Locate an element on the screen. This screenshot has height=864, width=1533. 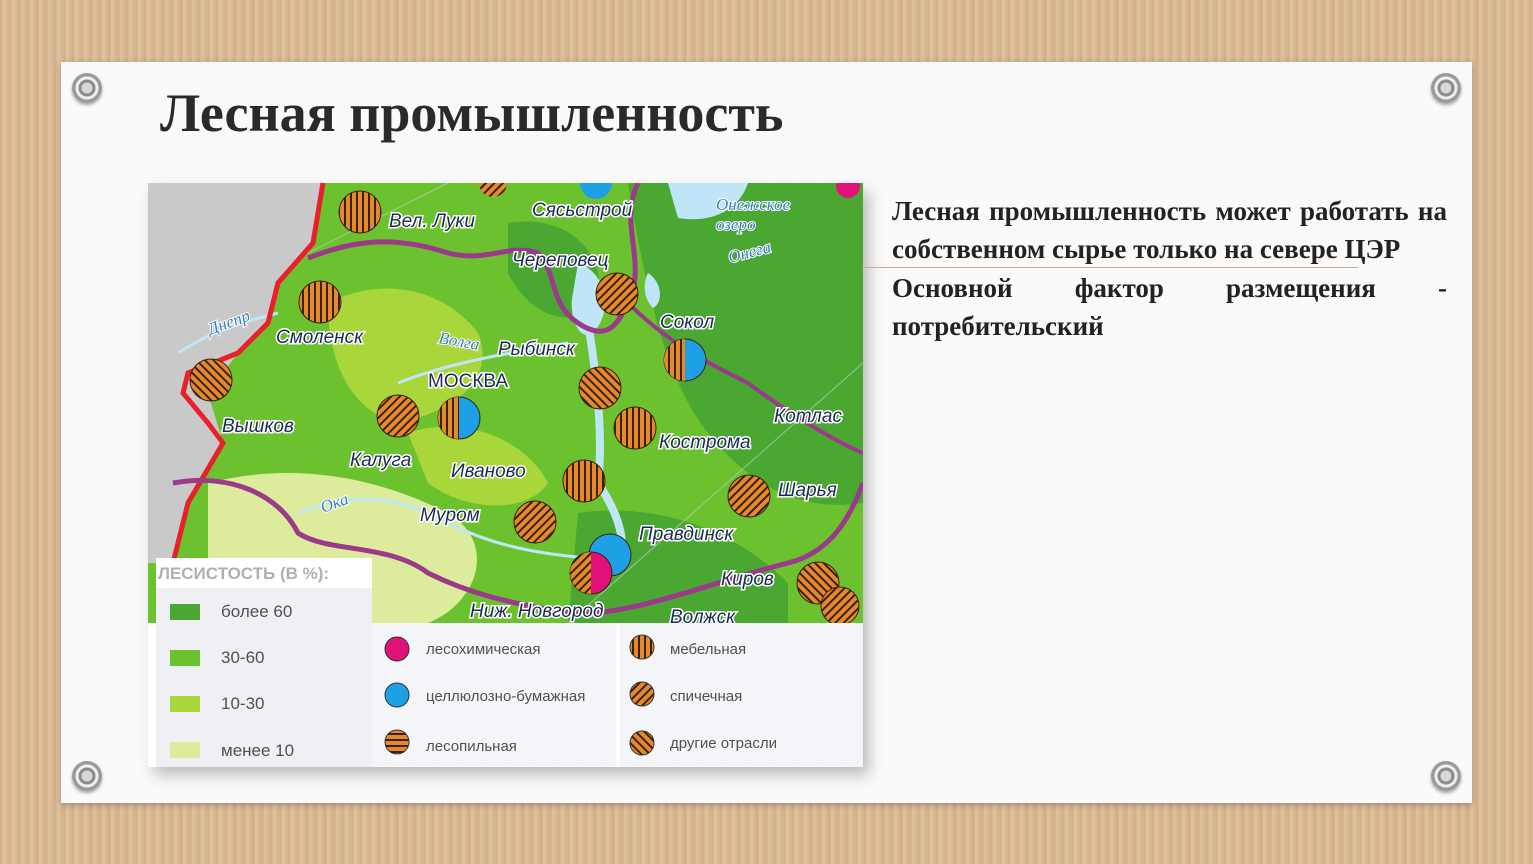
legend-symbol-blue is located at coordinates (397, 695).